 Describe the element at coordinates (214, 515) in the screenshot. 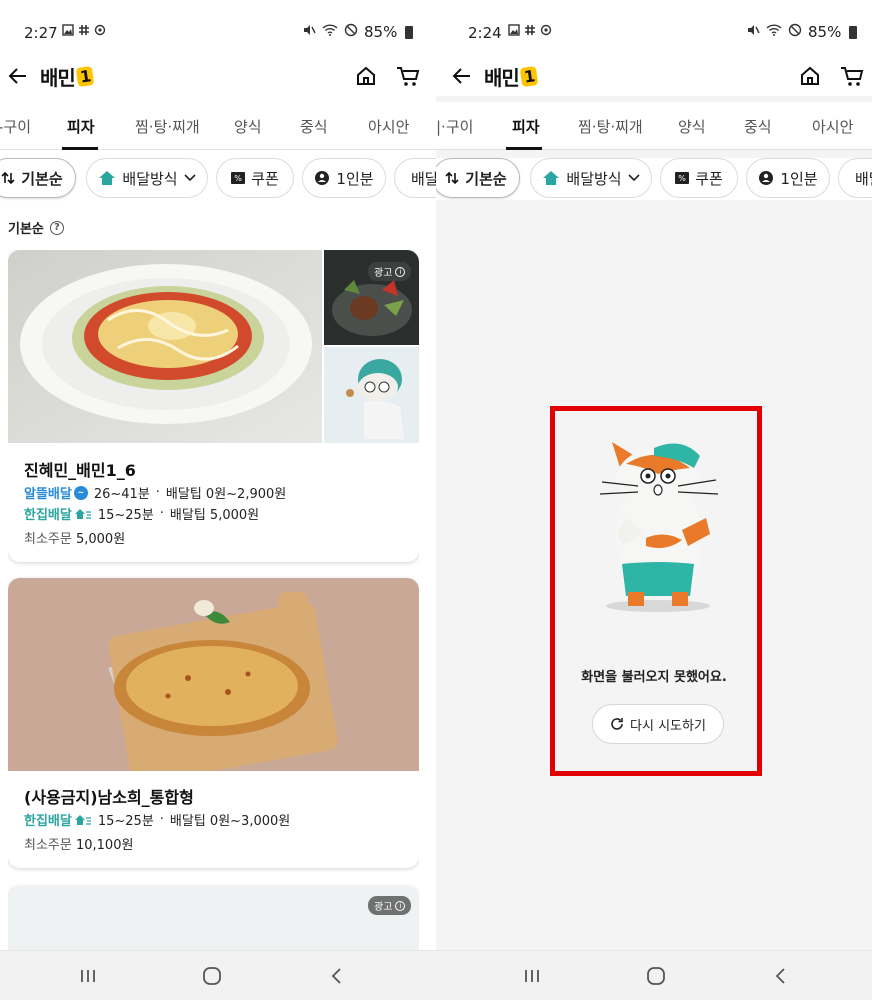

I see `delivery-tip: 배달팁 5,000원` at that location.